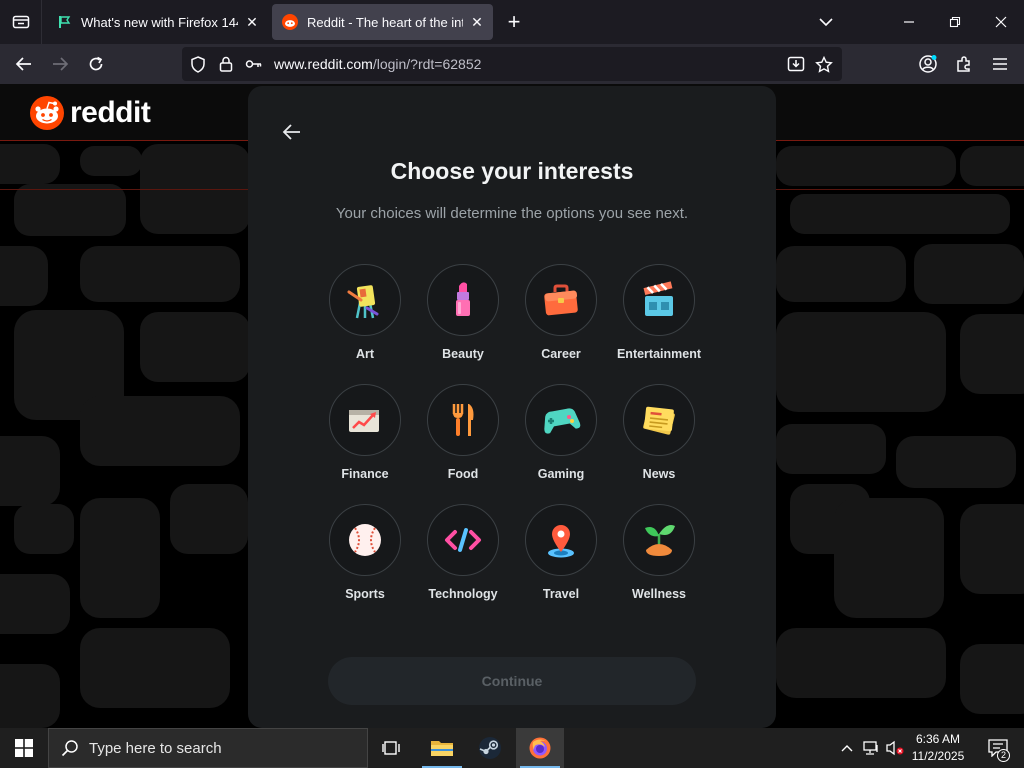  Describe the element at coordinates (824, 64) in the screenshot. I see `bookmark-star-icon` at that location.